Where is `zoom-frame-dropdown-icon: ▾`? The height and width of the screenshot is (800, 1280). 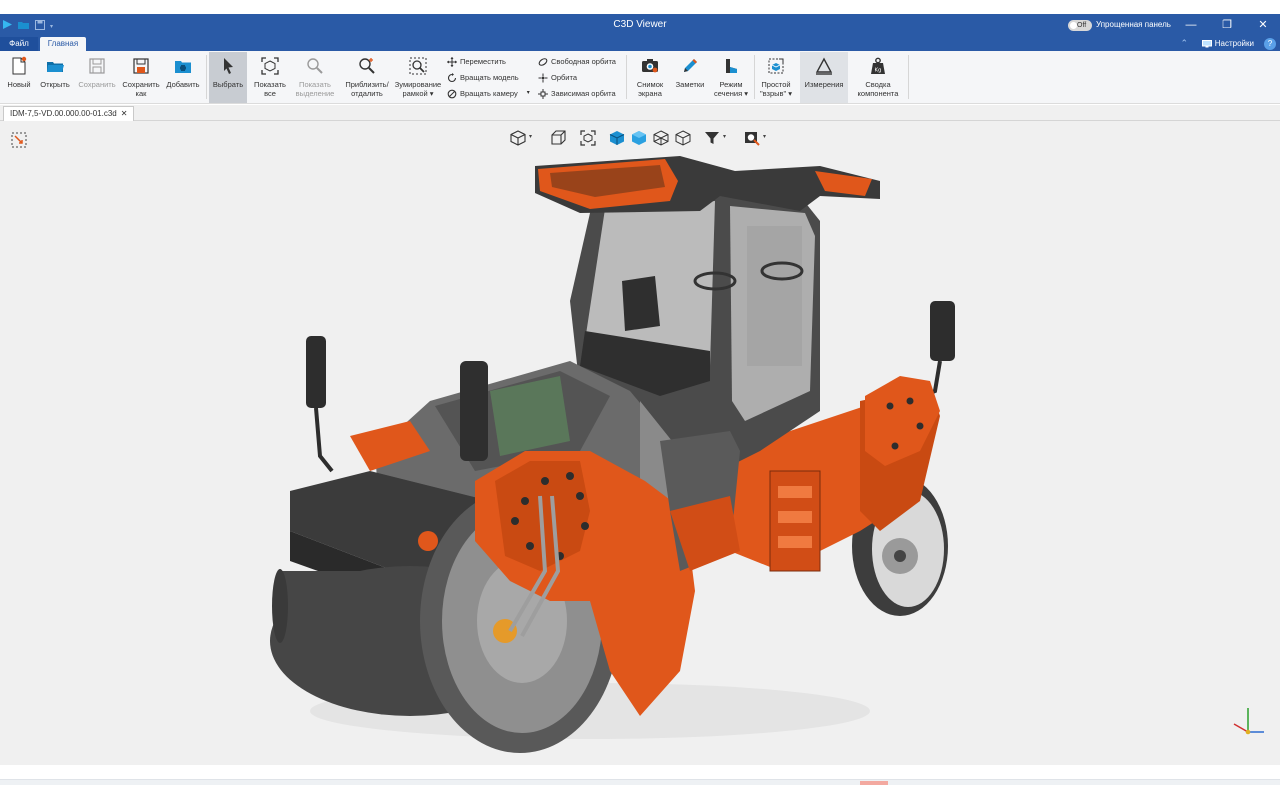
zoom-frame-dropdown-icon: ▾ is located at coordinates (431, 93).